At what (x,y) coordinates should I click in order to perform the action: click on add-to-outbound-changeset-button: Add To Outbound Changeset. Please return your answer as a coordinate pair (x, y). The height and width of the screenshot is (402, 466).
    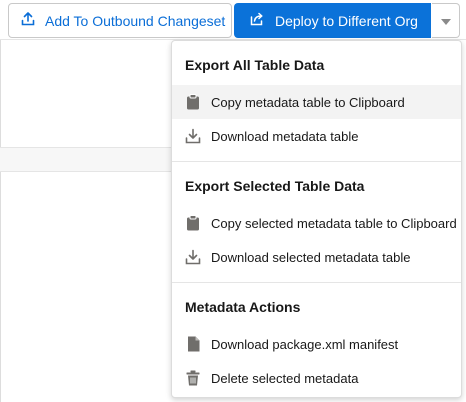
    Looking at the image, I should click on (120, 20).